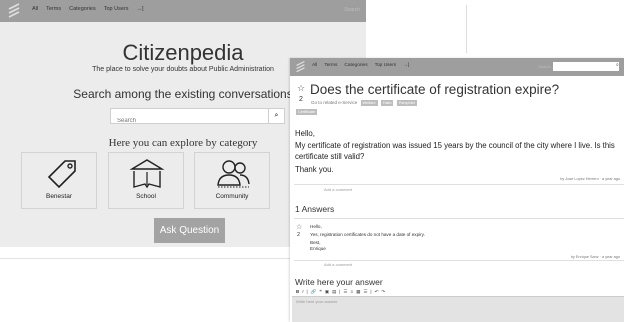 This screenshot has height=322, width=624. Describe the element at coordinates (345, 292) in the screenshot. I see `ordered-list-icon: ☰` at that location.